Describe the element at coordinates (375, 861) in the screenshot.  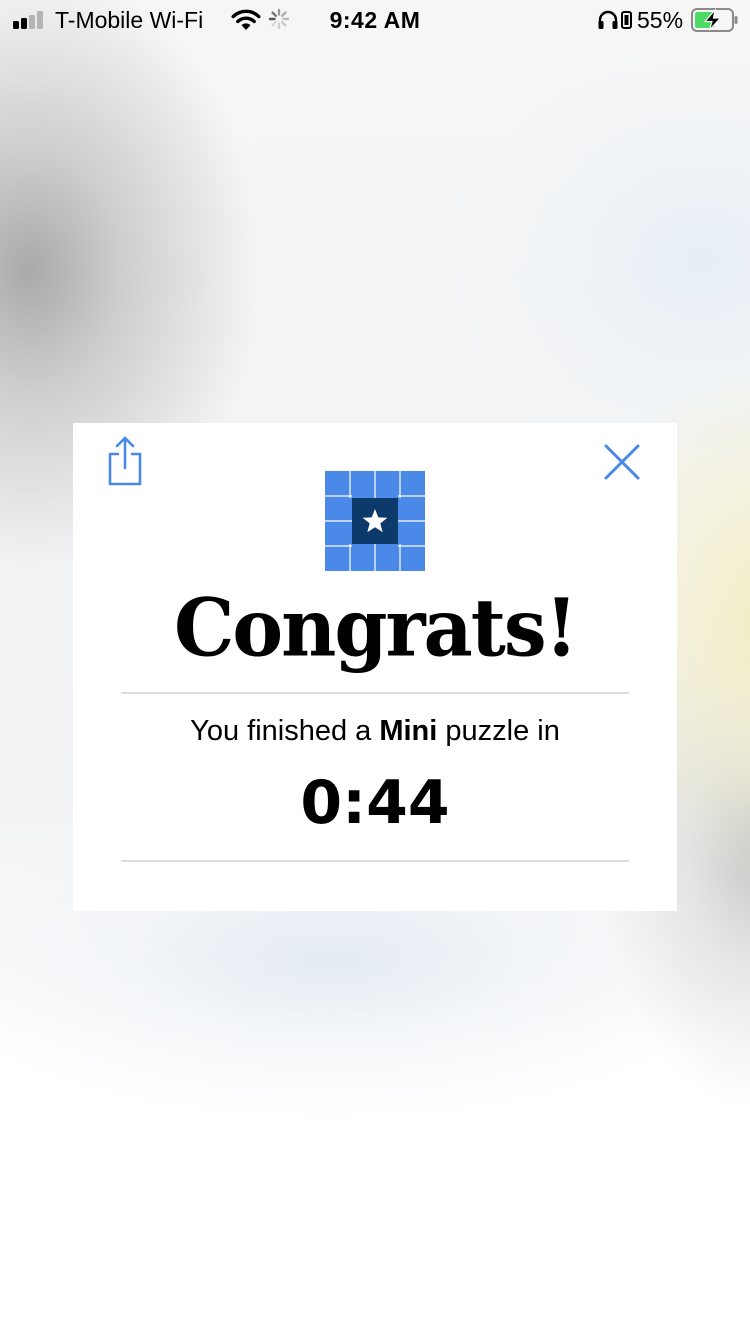
I see `bottom-divider` at that location.